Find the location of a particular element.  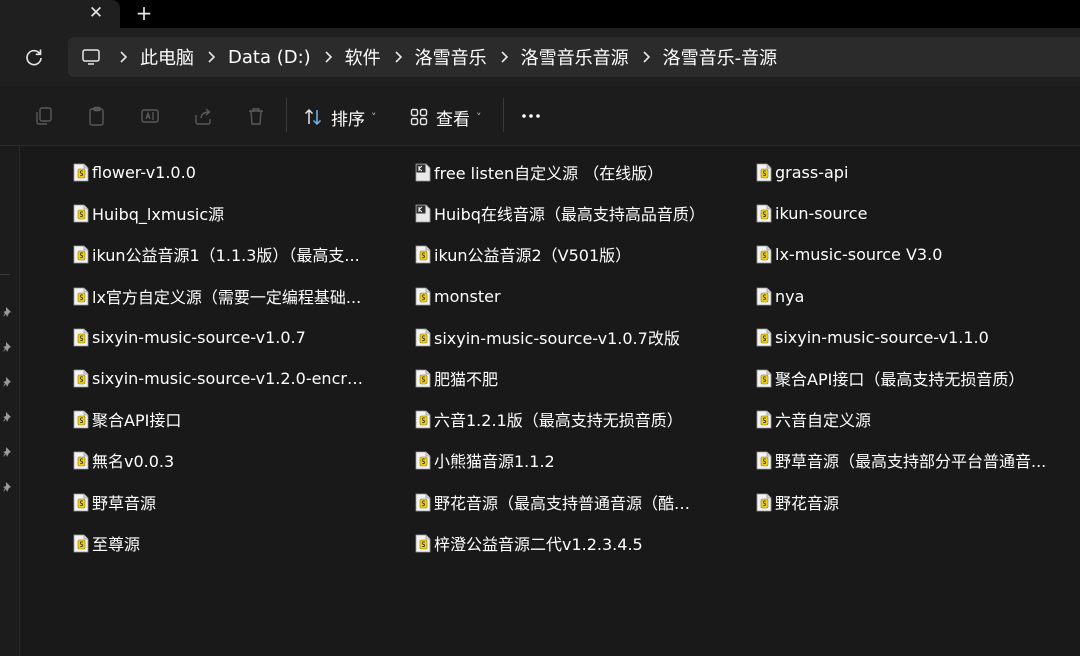

file-item: 六音自定义源 is located at coordinates (906, 419).